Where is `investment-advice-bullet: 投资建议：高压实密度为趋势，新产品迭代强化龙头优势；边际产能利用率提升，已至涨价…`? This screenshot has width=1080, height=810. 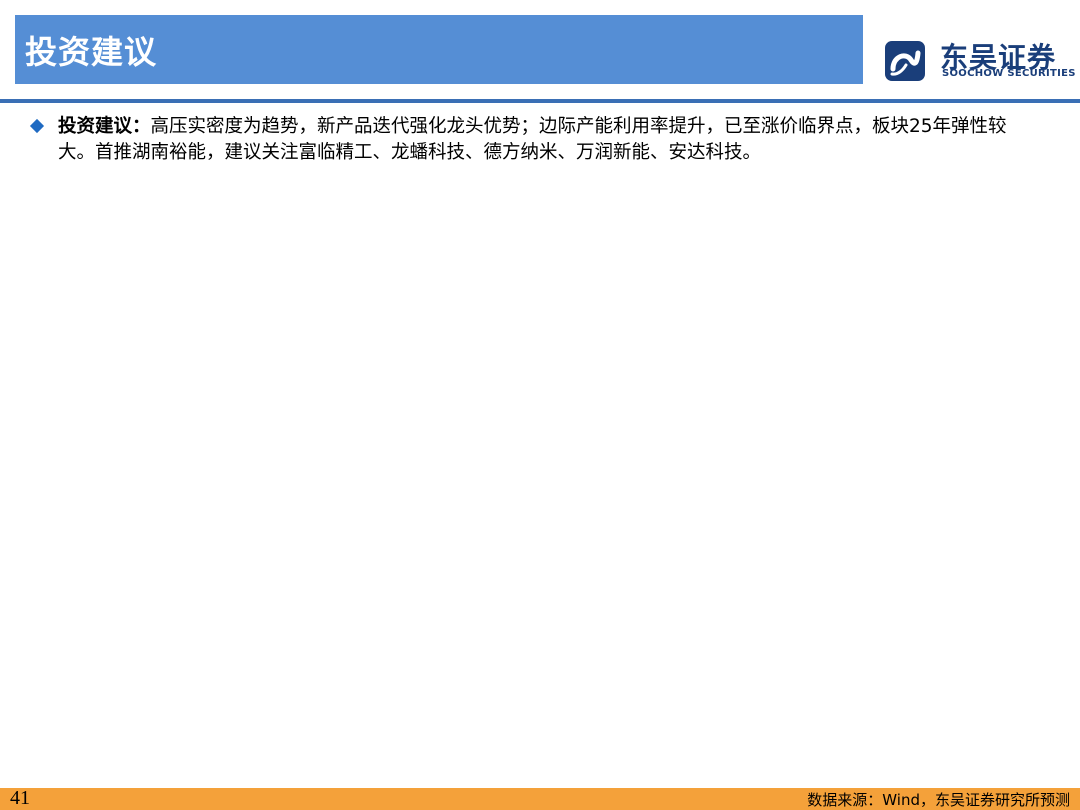
investment-advice-bullet: 投资建议：高压实密度为趋势，新产品迭代强化龙头优势；边际产能利用率提升，已至涨价… is located at coordinates (534, 140).